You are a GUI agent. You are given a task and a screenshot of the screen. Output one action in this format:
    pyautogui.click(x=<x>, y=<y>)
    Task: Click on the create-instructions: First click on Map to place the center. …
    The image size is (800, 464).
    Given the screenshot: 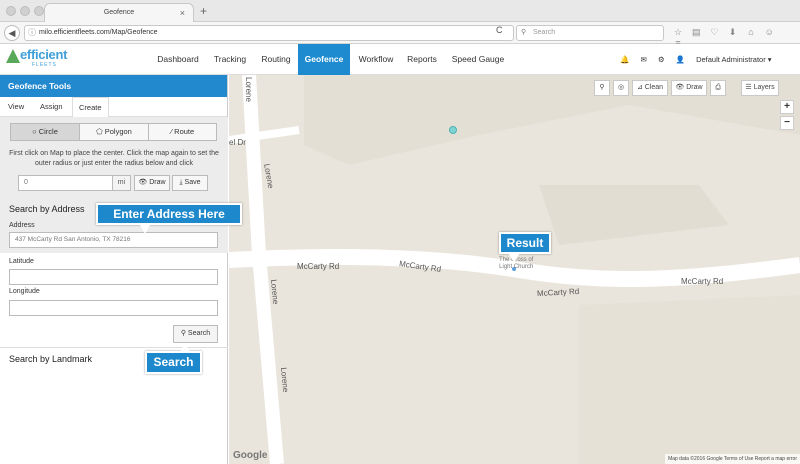 What is the action you would take?
    pyautogui.click(x=114, y=158)
    